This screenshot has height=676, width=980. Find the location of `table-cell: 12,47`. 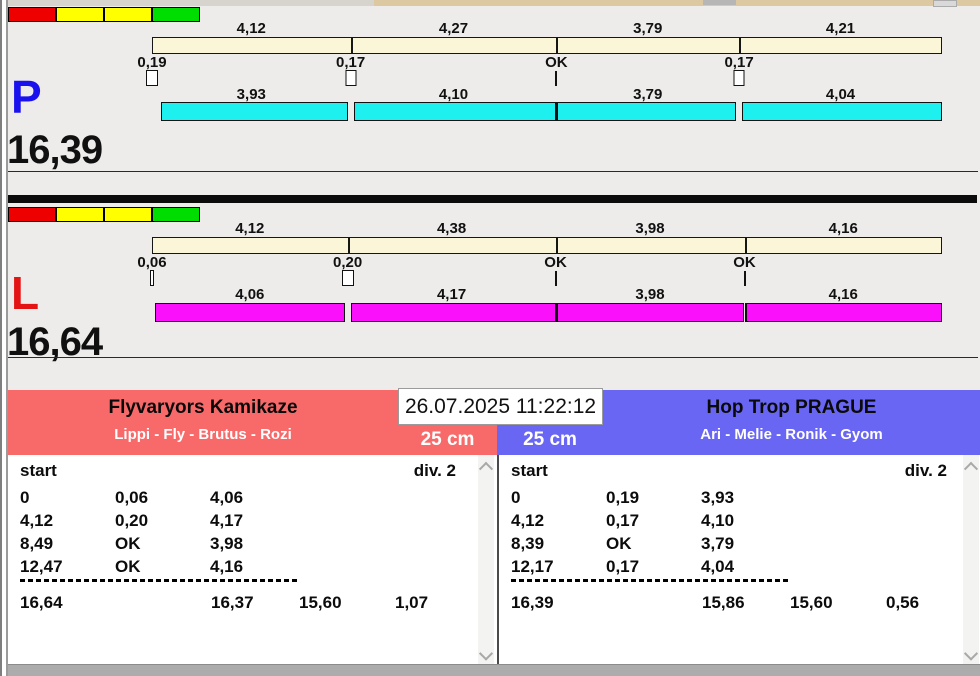

table-cell: 12,47 is located at coordinates (41, 566).